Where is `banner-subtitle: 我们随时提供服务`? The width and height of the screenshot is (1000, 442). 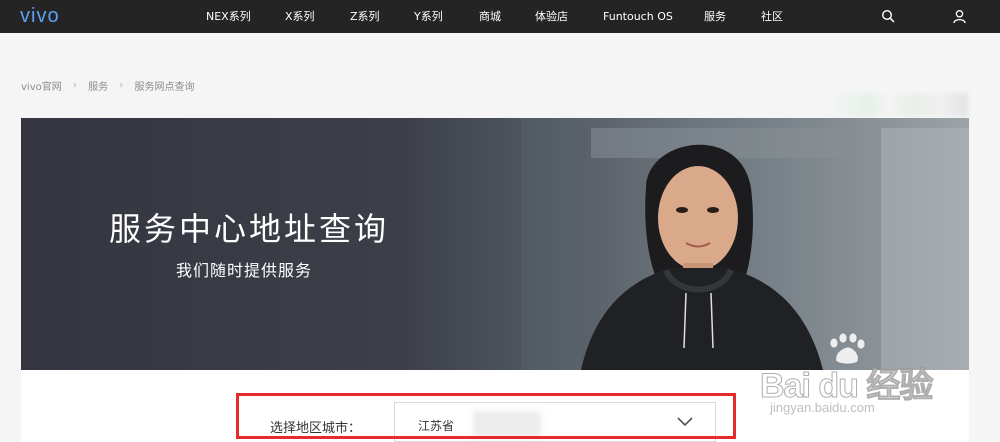 banner-subtitle: 我们随时提供服务 is located at coordinates (244, 270).